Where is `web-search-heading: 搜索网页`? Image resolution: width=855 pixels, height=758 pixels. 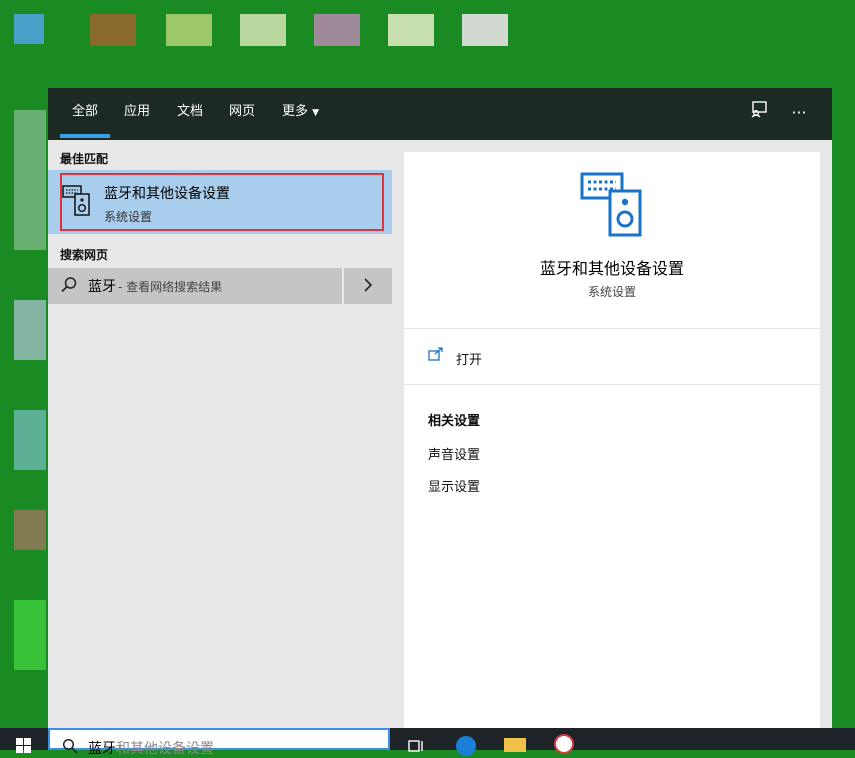
web-search-heading: 搜索网页 is located at coordinates (84, 255).